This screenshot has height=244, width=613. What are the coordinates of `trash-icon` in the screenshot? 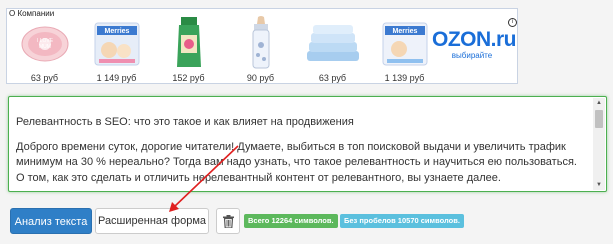 It's located at (228, 221).